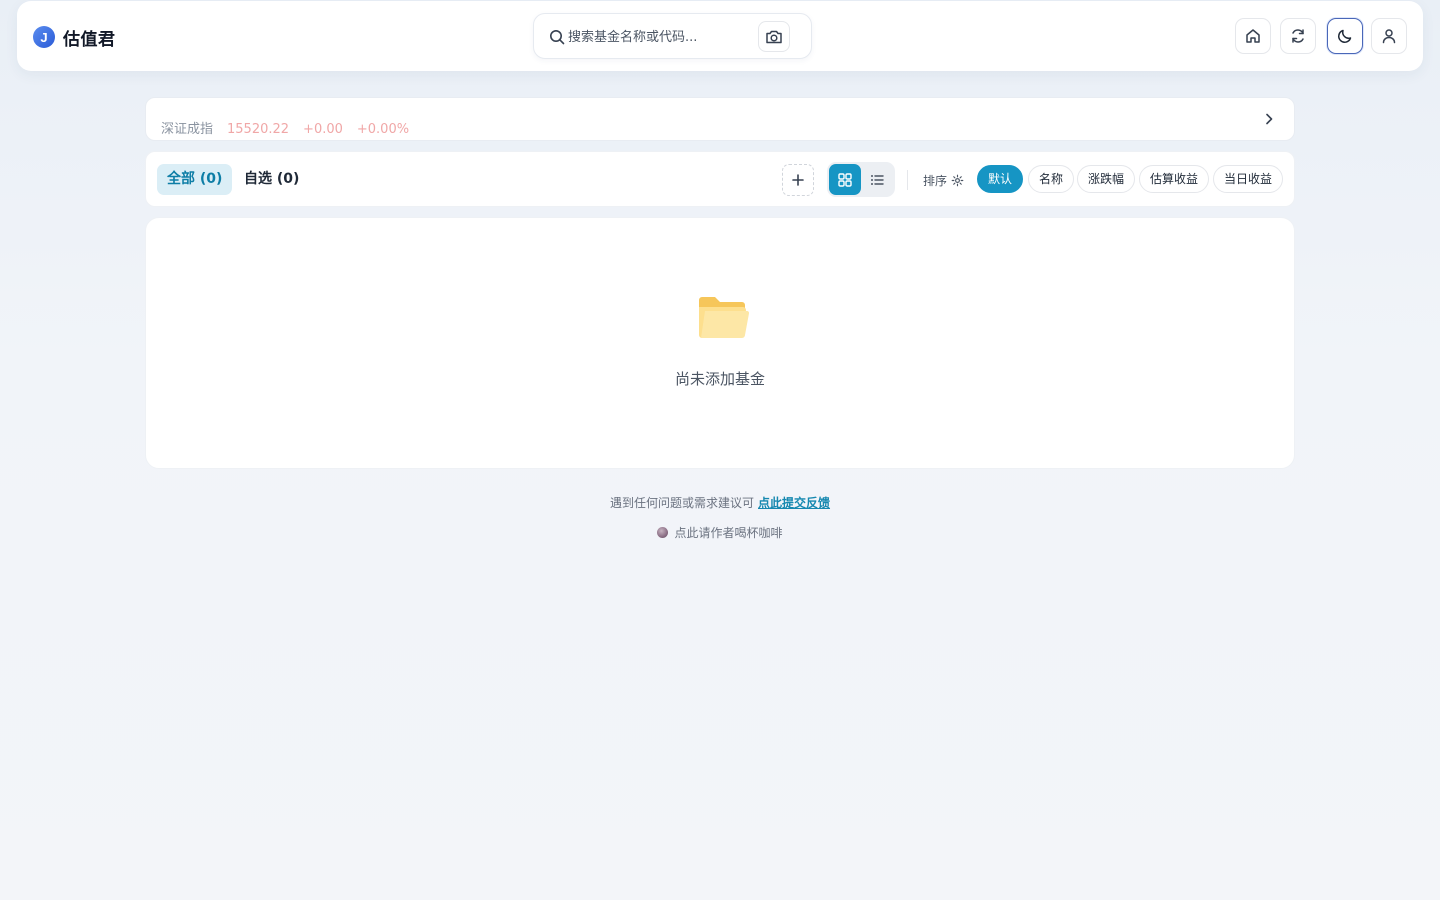 The width and height of the screenshot is (1440, 900). I want to click on index-value: 15520.22, so click(258, 129).